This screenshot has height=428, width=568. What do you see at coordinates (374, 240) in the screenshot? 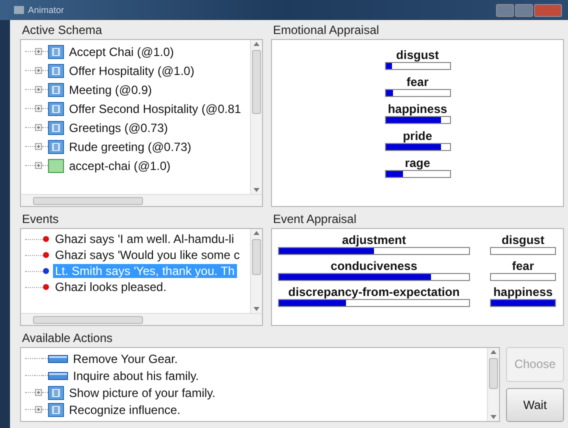
I see `meter-label: adjustment` at bounding box center [374, 240].